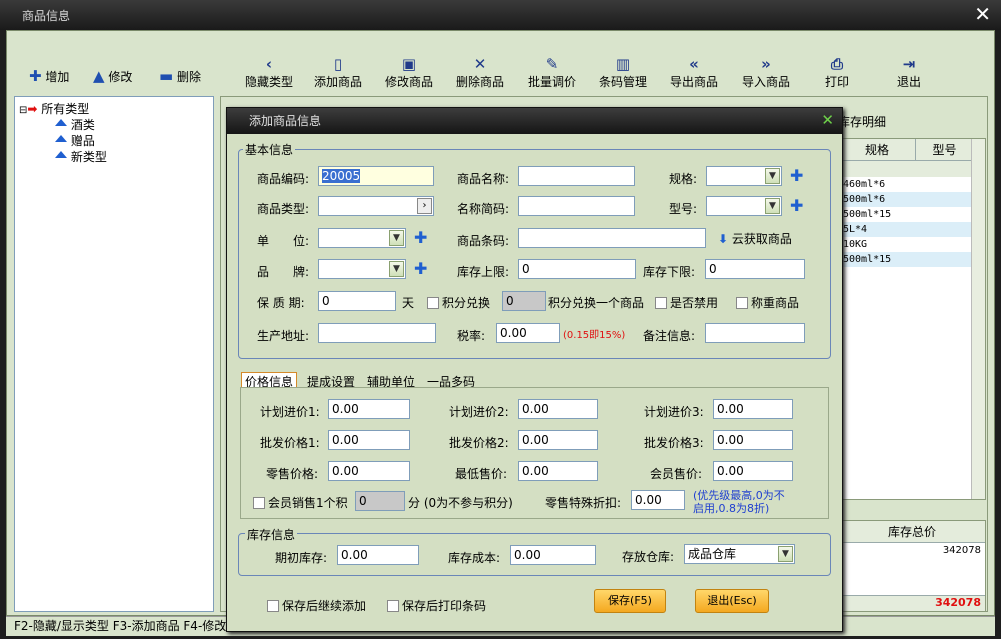  Describe the element at coordinates (369, 409) in the screenshot. I see `plan-price-1-input: 0.00` at that location.